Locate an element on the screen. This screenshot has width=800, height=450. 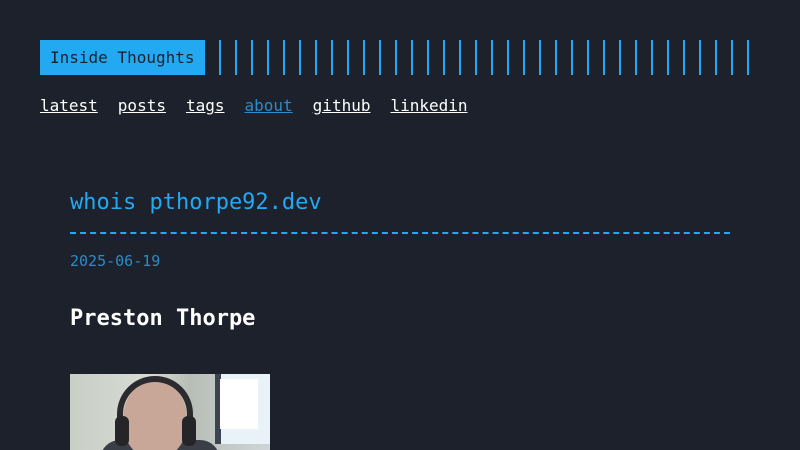
main-nav: latest posts tags about github linkedin is located at coordinates (264, 106).